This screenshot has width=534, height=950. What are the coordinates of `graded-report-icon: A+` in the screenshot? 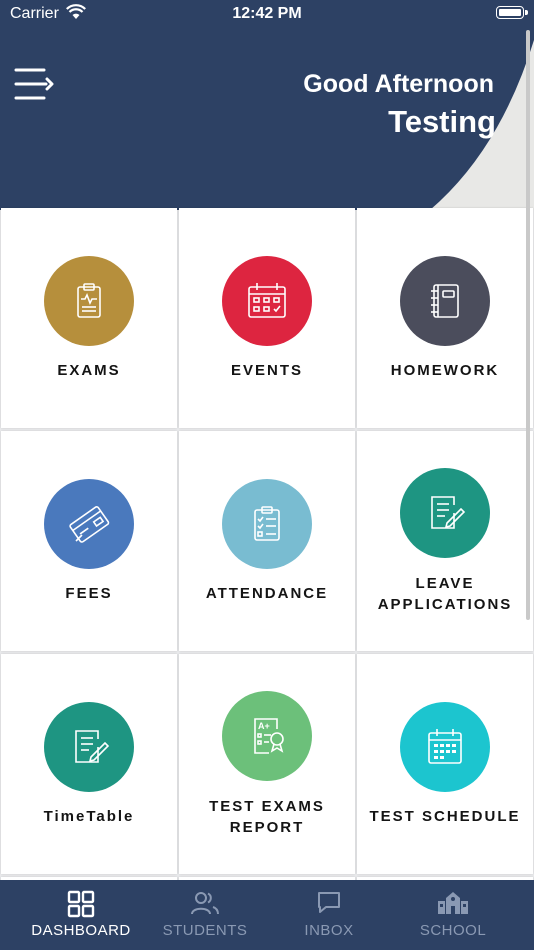 It's located at (269, 736).